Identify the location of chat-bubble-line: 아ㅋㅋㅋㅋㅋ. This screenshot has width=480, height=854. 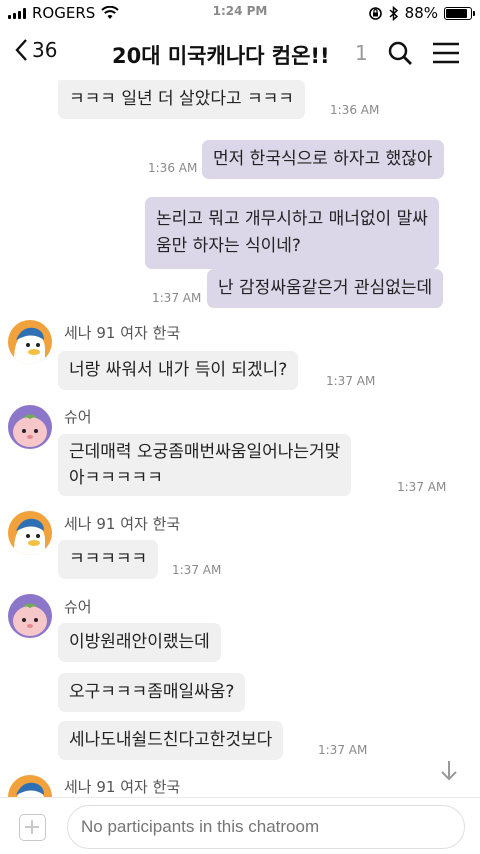
(116, 478).